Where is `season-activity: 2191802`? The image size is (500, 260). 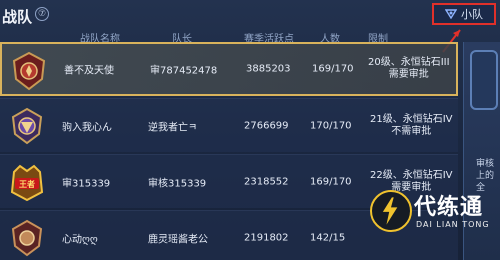
season-activity: 2191802 is located at coordinates (266, 237).